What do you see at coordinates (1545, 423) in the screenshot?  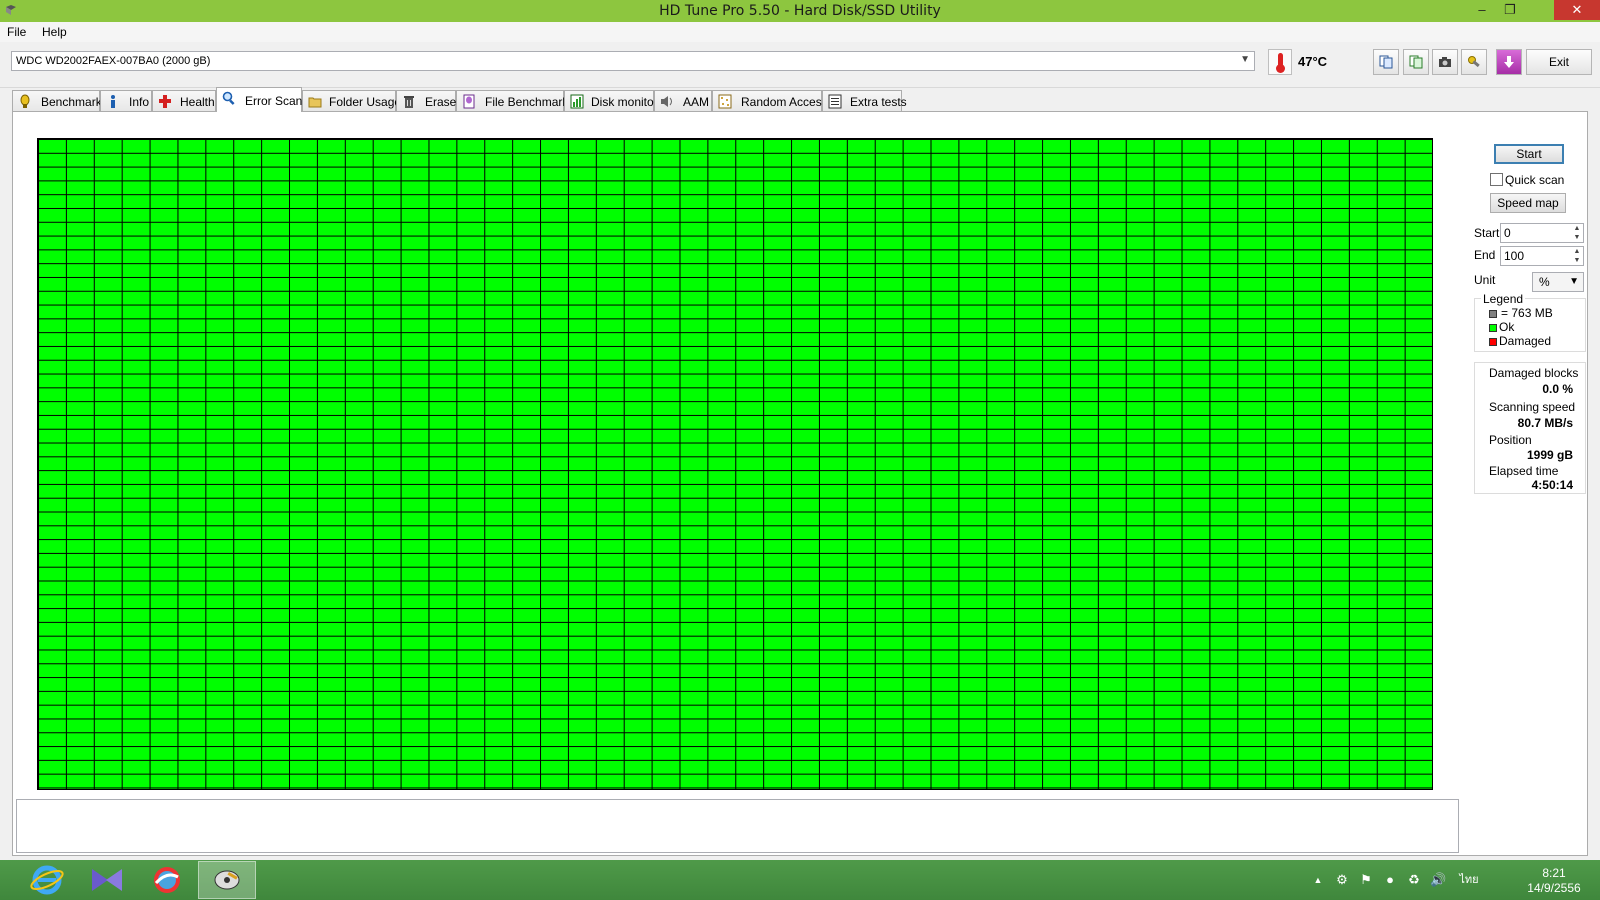 I see `scanning-speed-value: 80.7 MB/s` at bounding box center [1545, 423].